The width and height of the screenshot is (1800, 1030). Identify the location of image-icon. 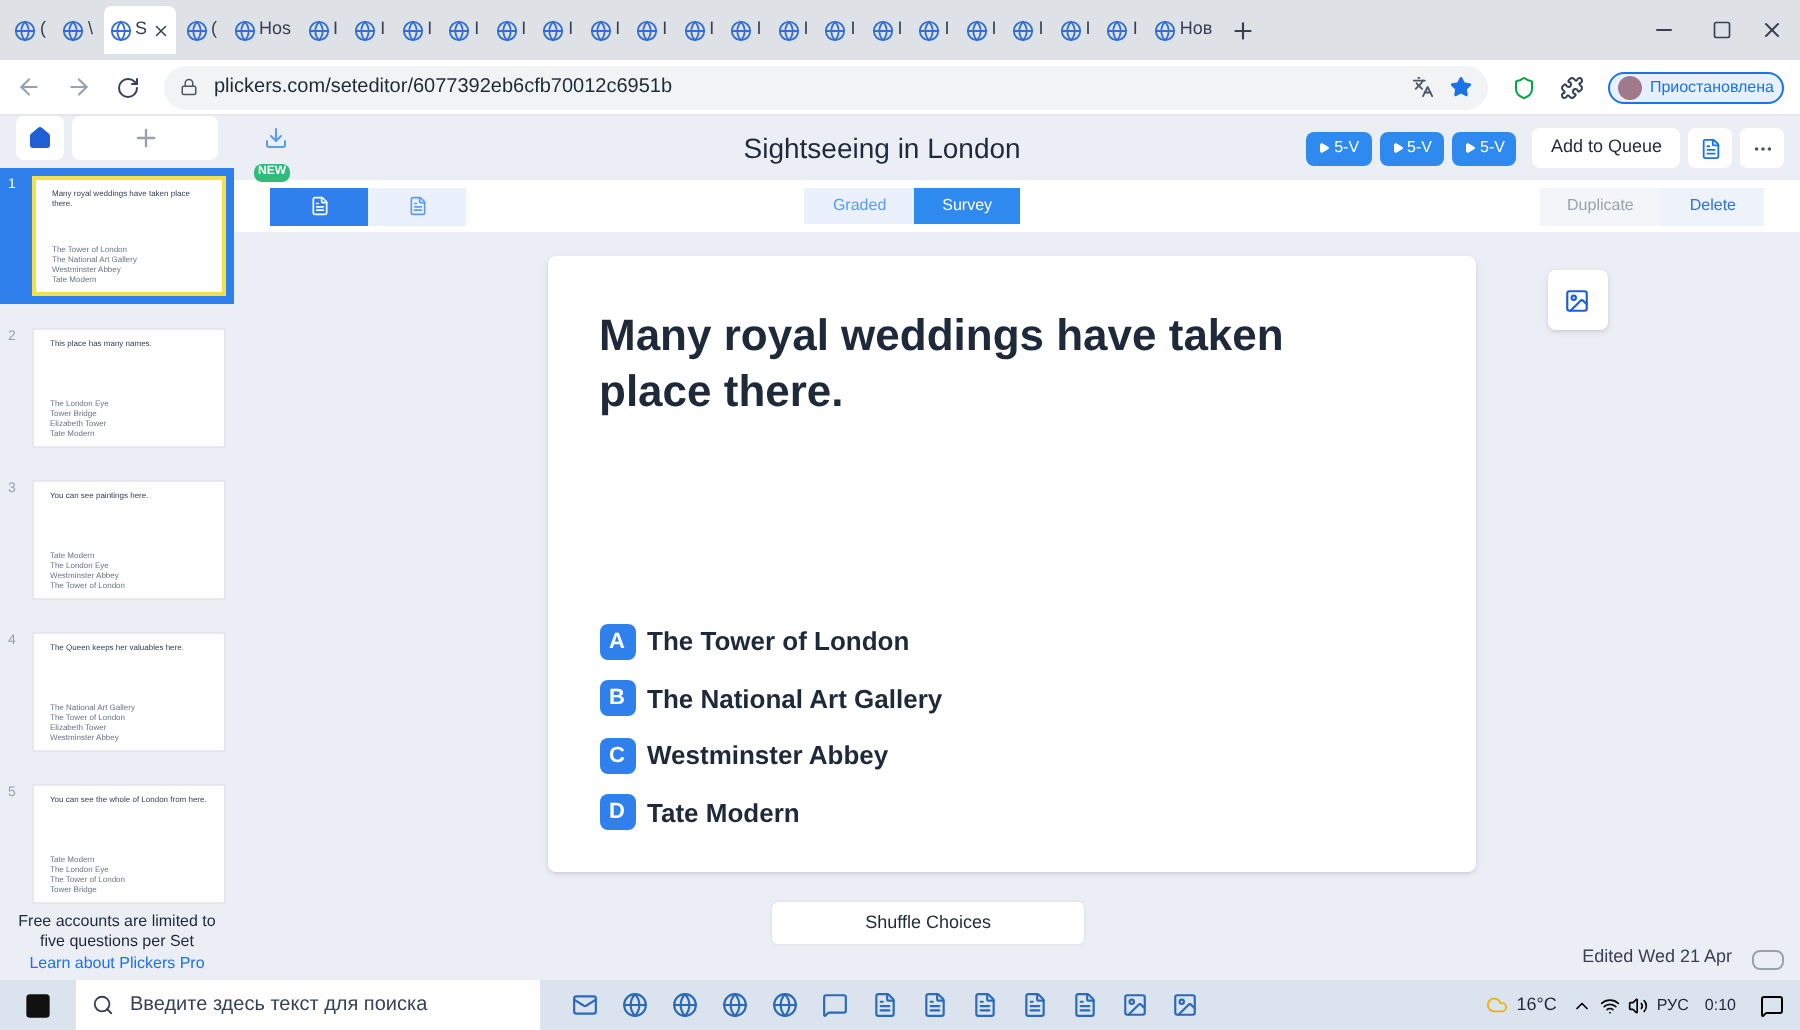
(1577, 300).